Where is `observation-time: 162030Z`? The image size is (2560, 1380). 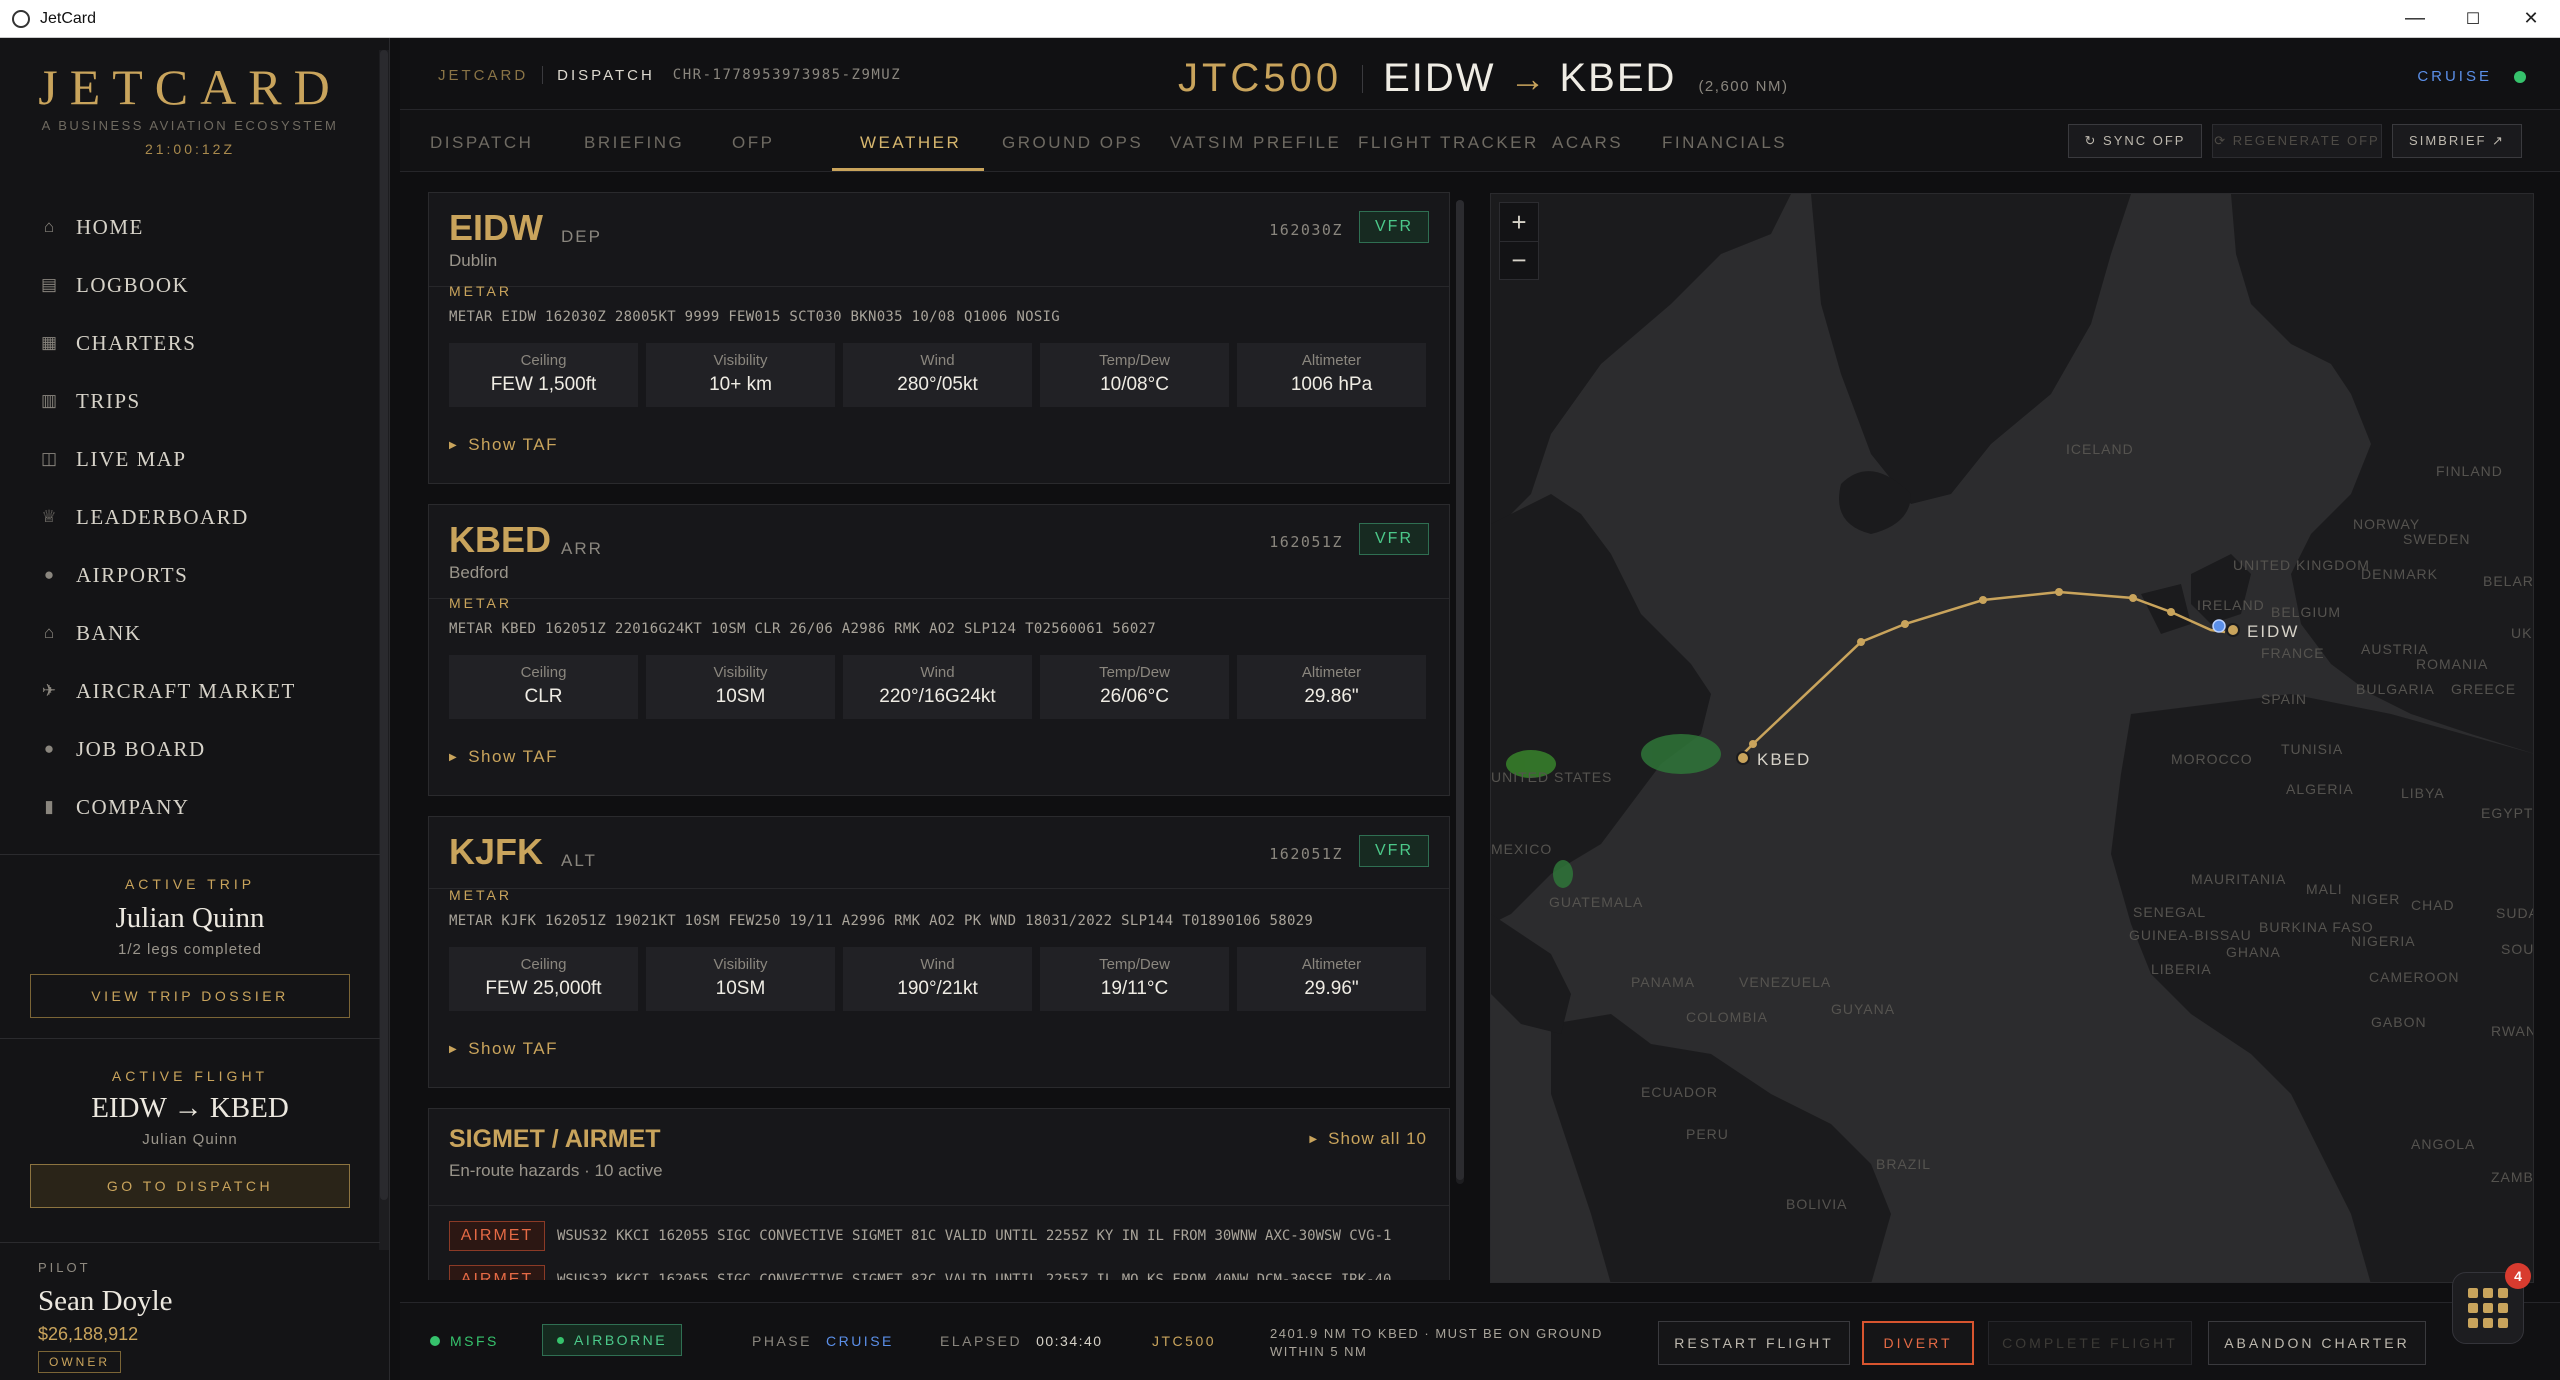 observation-time: 162030Z is located at coordinates (1306, 230).